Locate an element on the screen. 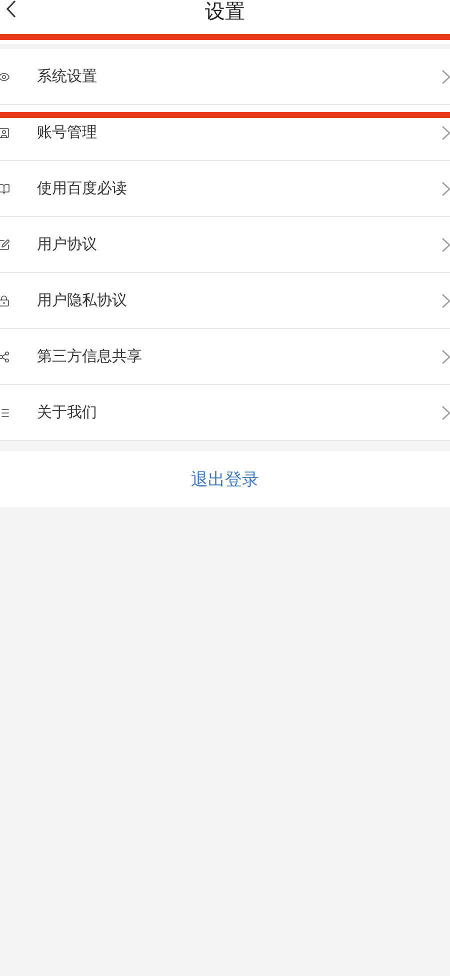 The width and height of the screenshot is (450, 976). row-label: 关于我们 is located at coordinates (67, 412).